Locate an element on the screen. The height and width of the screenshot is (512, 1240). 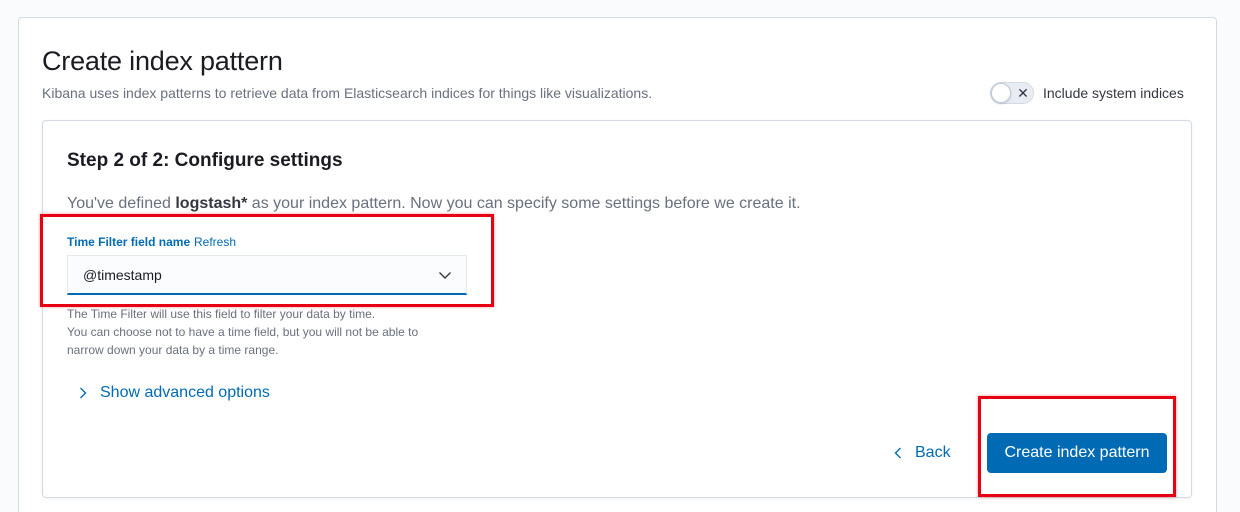
cross-icon: ✕ is located at coordinates (1023, 93).